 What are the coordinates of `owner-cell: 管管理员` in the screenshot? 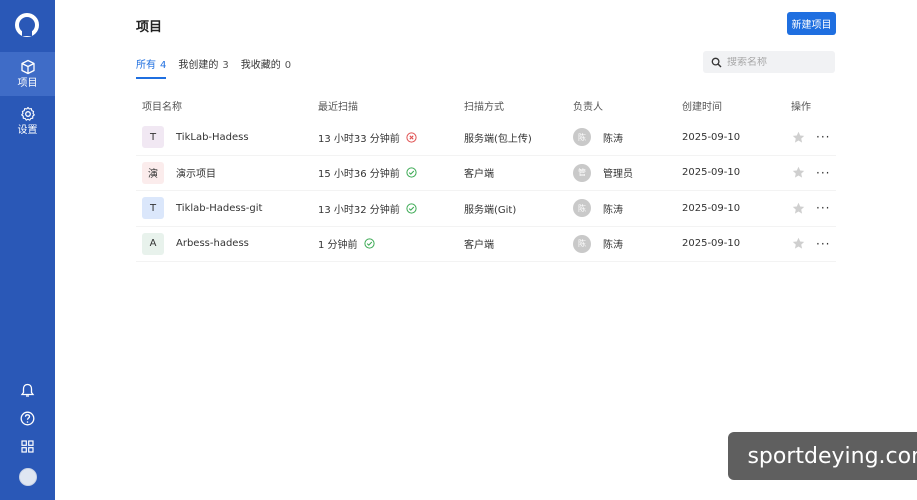 It's located at (627, 172).